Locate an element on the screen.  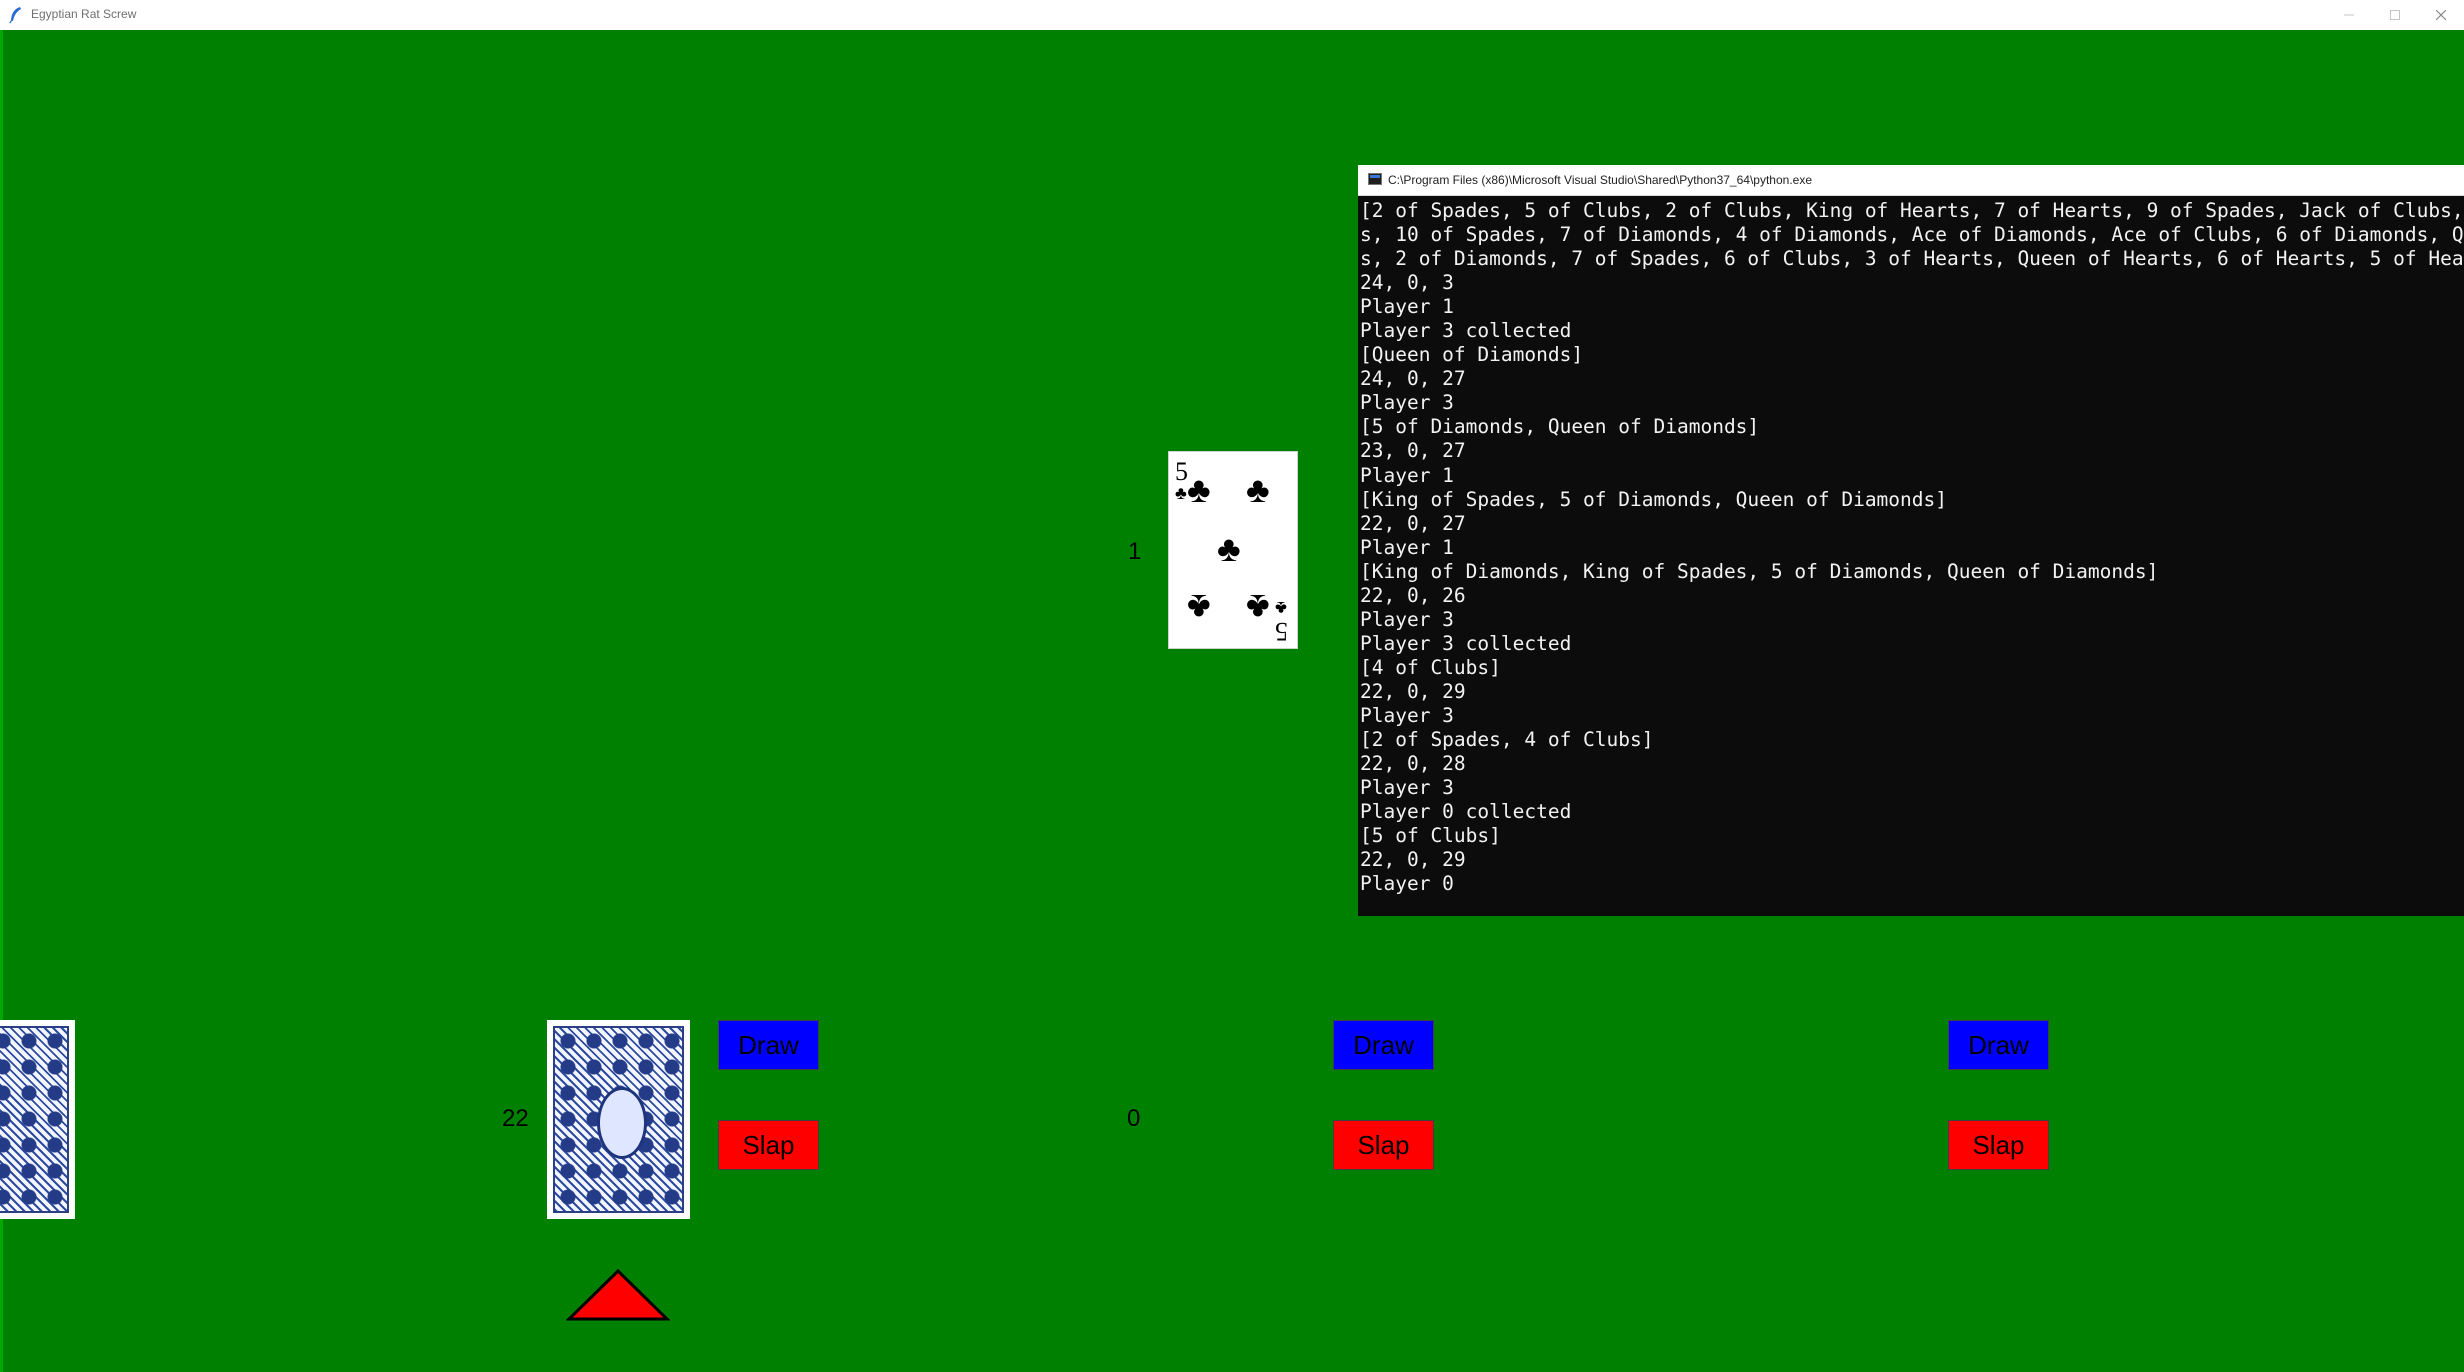
console-app-icon is located at coordinates (1375, 179).